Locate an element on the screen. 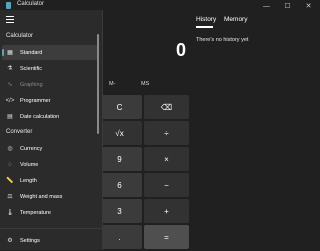 This screenshot has height=251, width=320. minimize-button: — is located at coordinates (266, 6).